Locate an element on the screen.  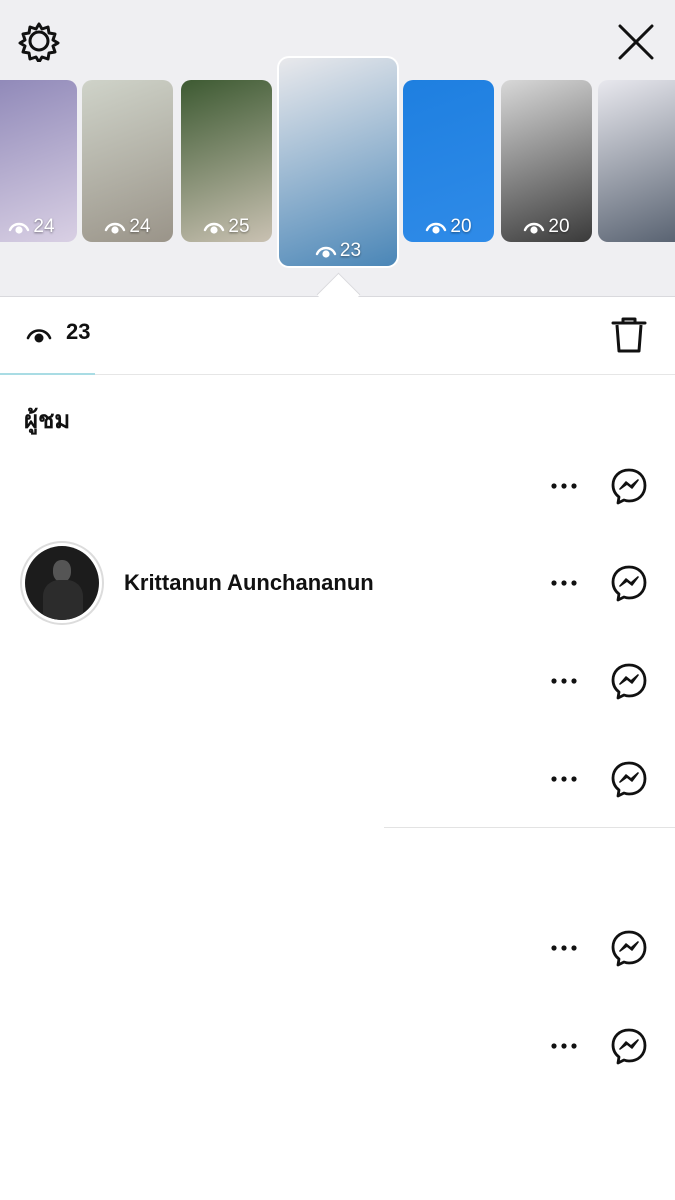
active-tab-indicator is located at coordinates (47, 374).